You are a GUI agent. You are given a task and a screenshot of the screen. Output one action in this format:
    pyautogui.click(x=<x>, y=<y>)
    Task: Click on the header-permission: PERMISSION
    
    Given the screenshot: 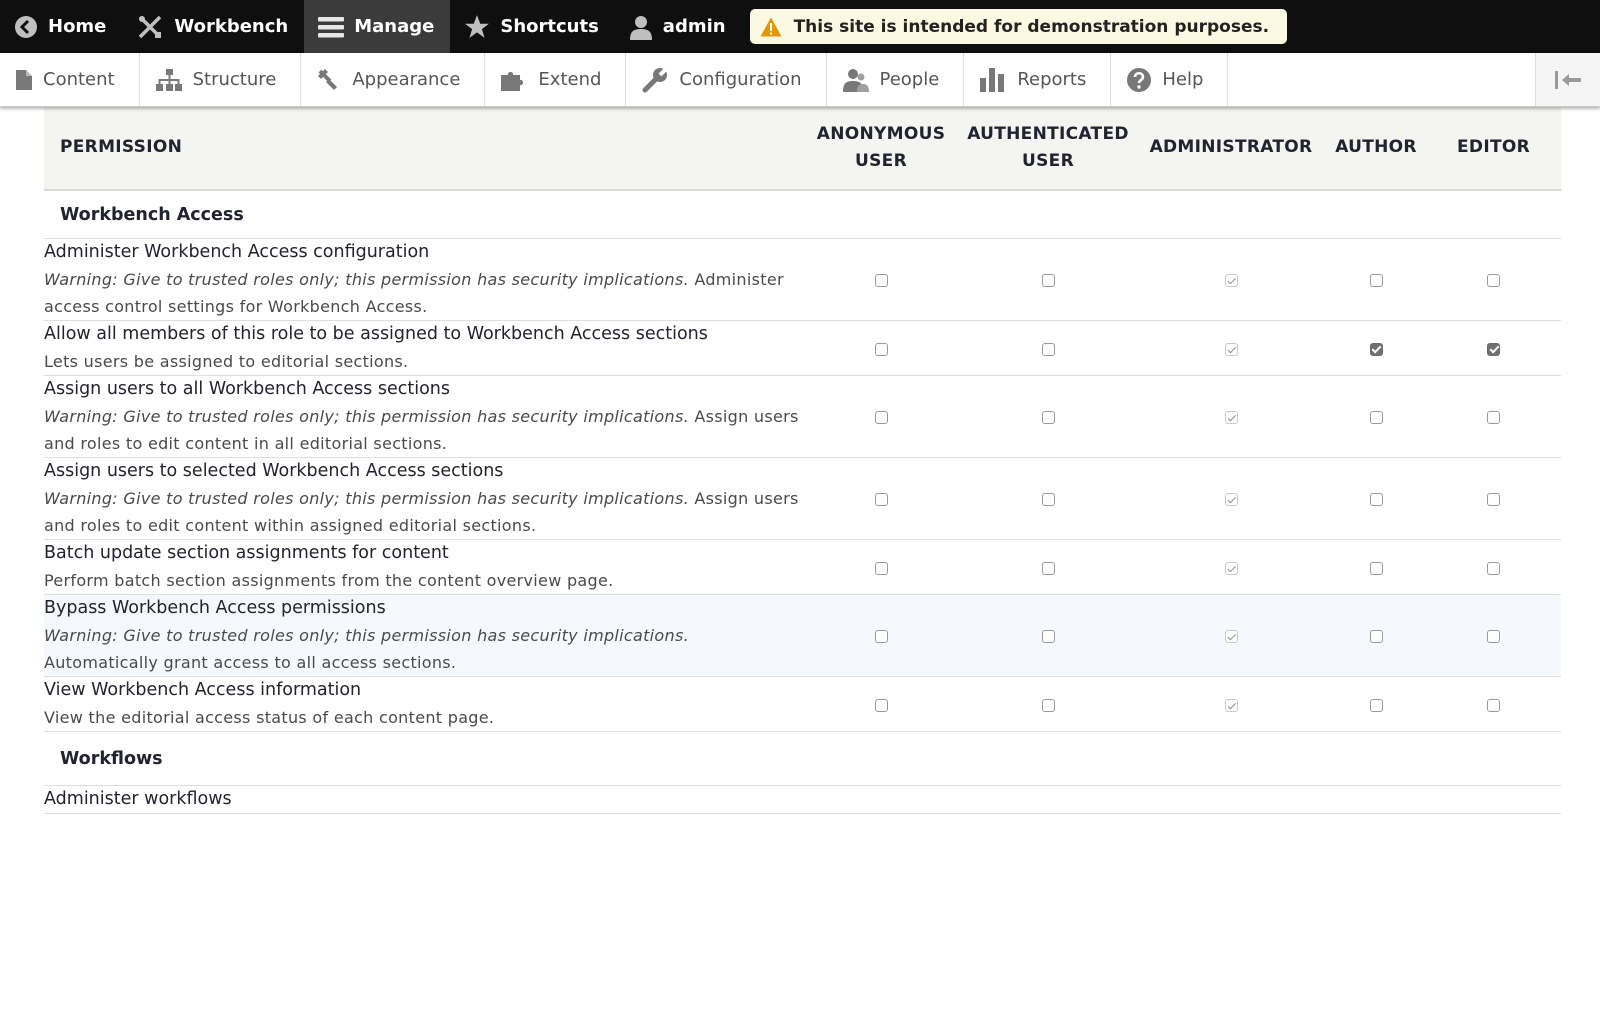 What is the action you would take?
    pyautogui.click(x=423, y=148)
    